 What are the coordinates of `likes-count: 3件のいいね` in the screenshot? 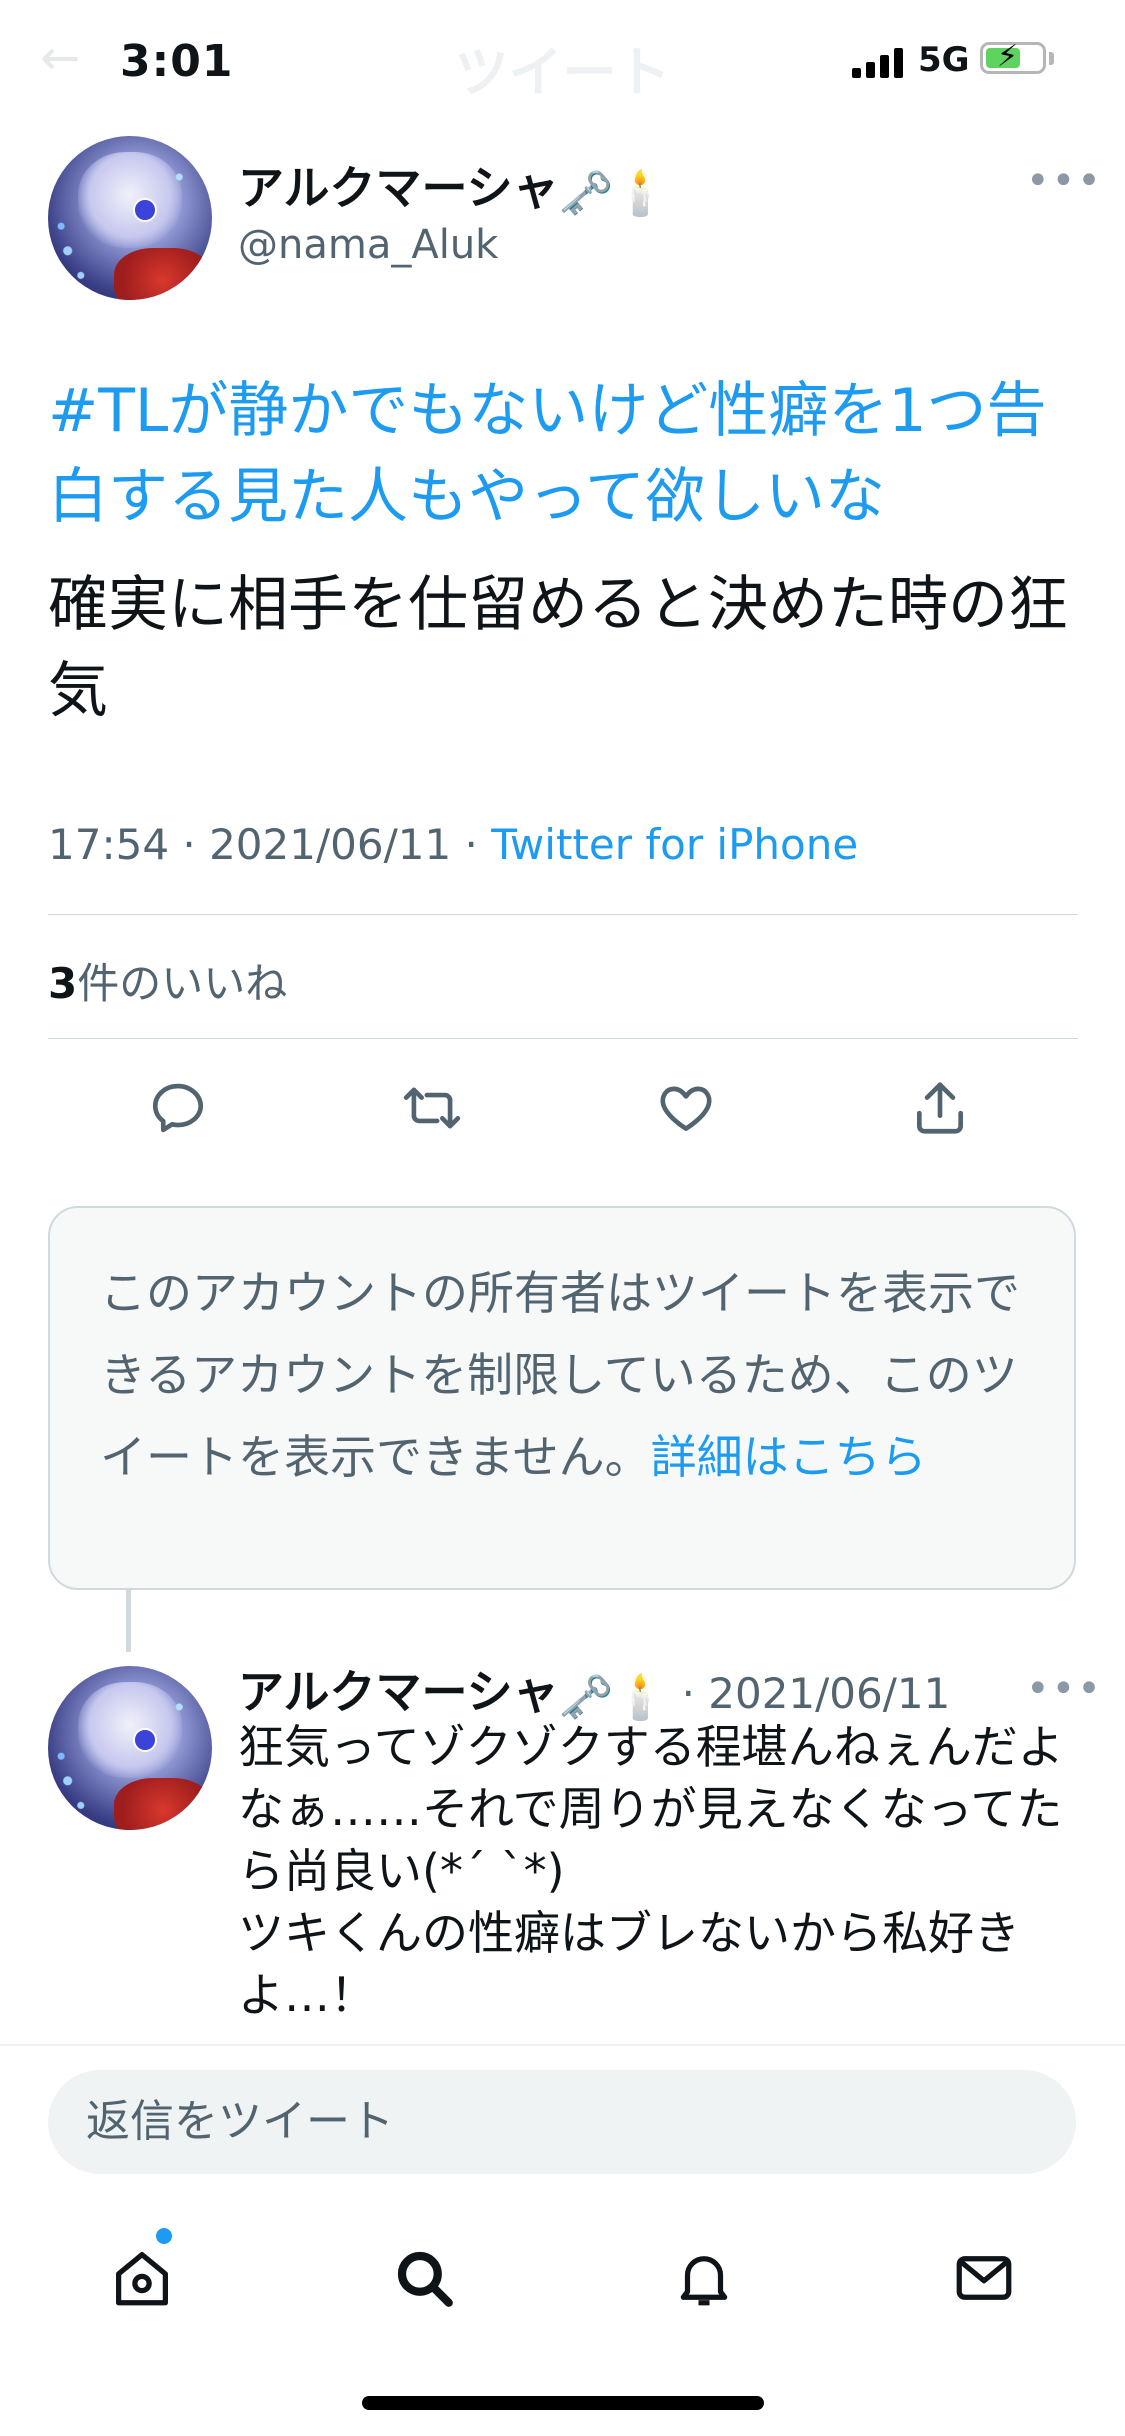 It's located at (167, 980).